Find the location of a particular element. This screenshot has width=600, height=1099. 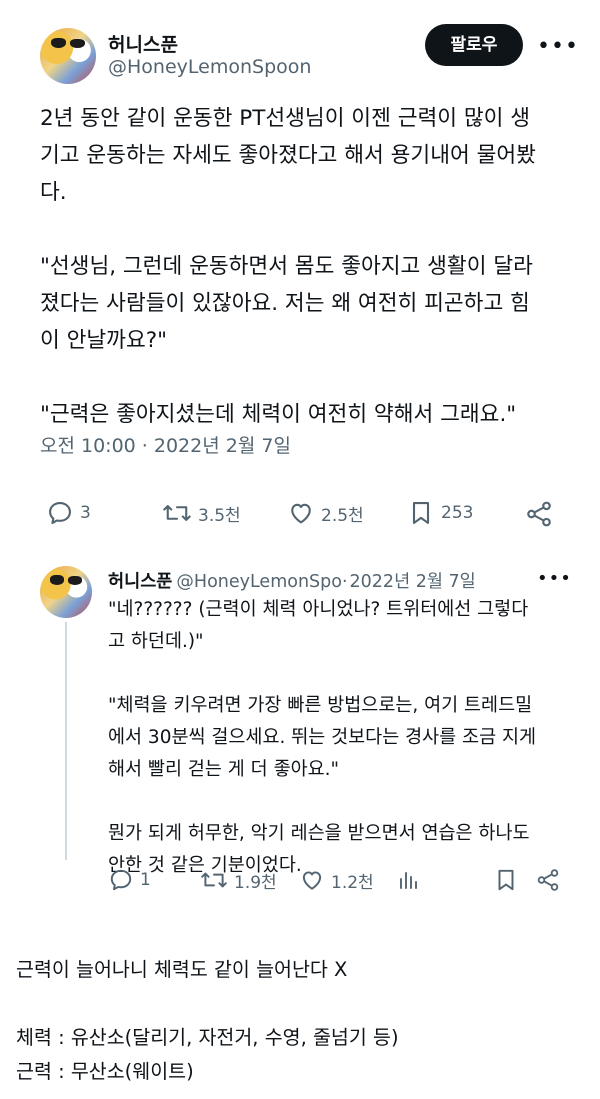

caption-line-1: 근력이 늘어나니 체력도 같이 늘어난다 X is located at coordinates (182, 969).